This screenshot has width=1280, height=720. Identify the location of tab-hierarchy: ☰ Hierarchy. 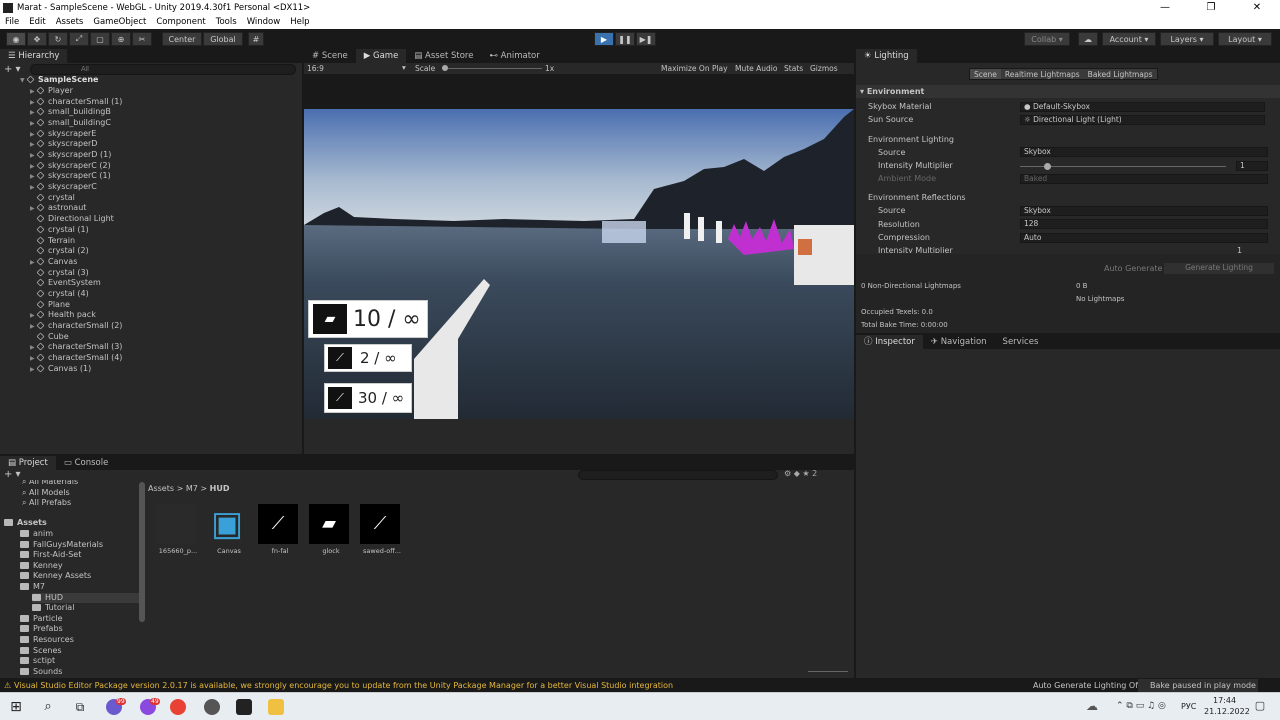
(34, 56).